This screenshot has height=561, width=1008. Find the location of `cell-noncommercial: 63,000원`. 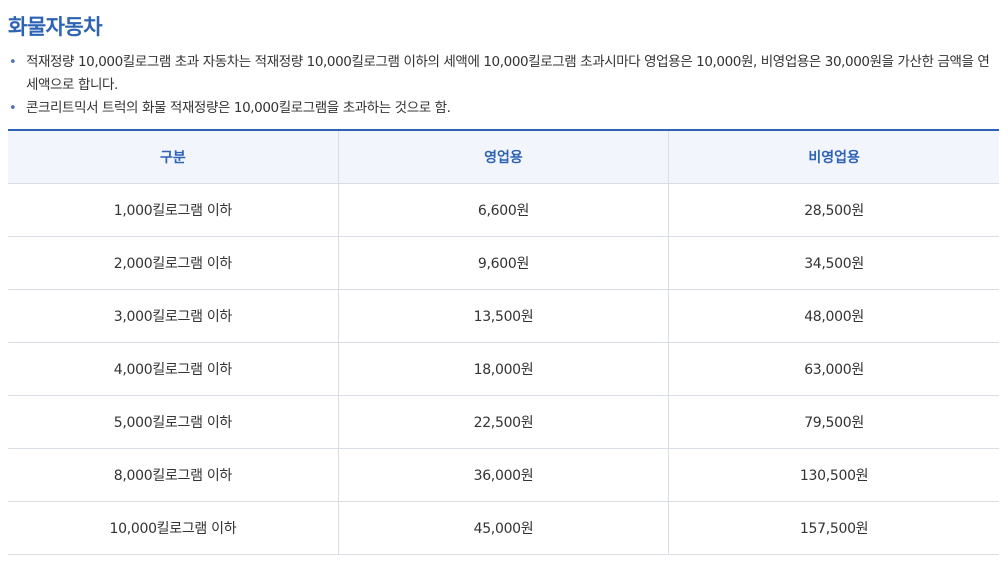

cell-noncommercial: 63,000원 is located at coordinates (833, 369).